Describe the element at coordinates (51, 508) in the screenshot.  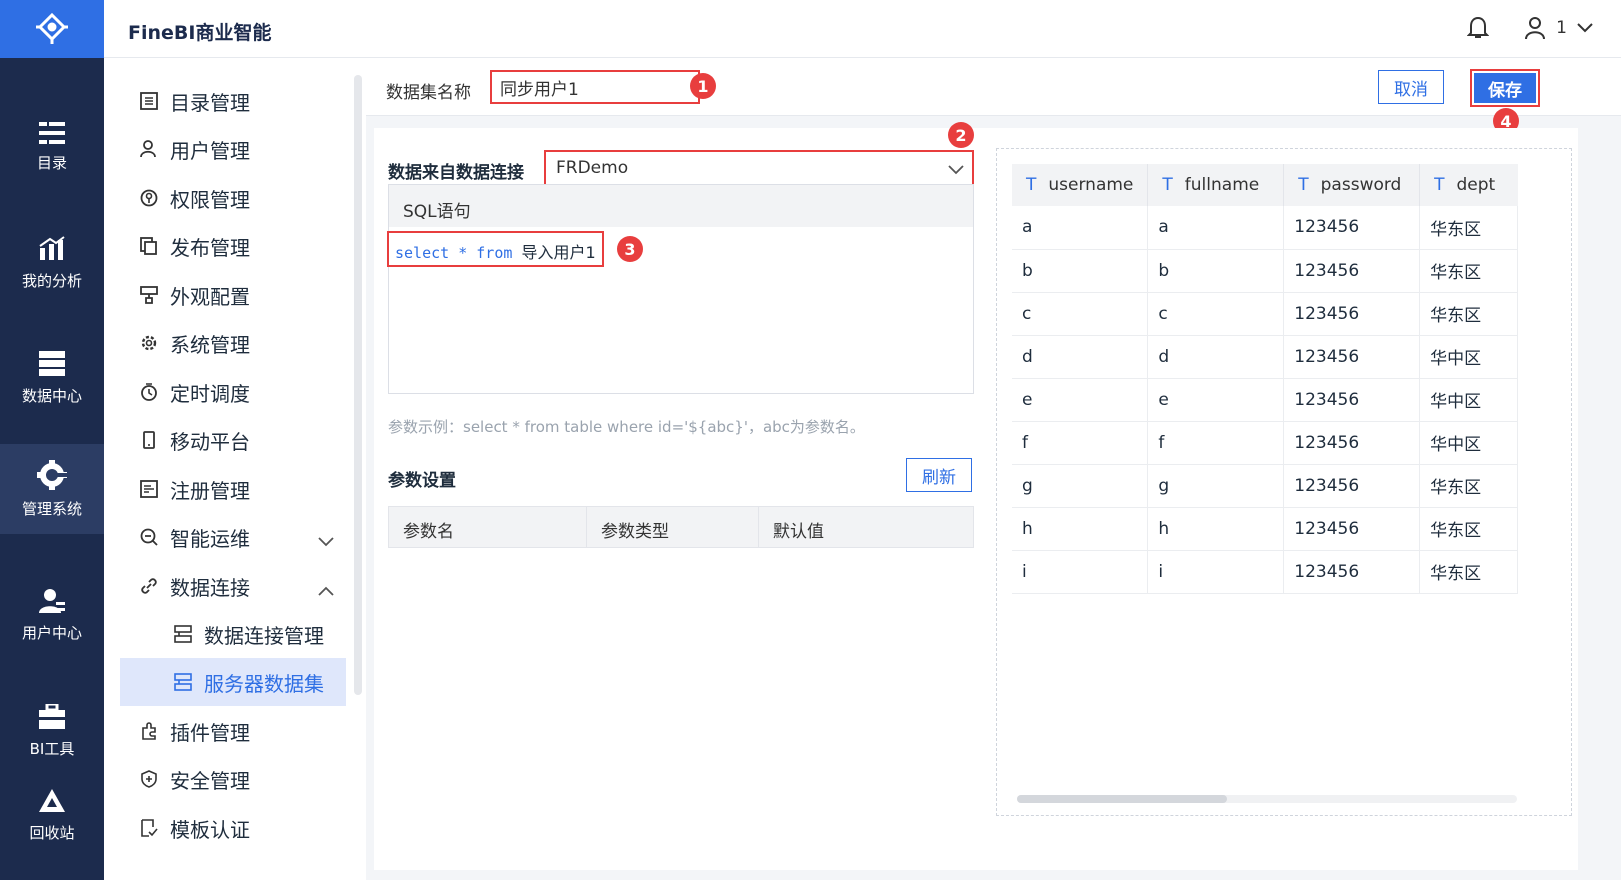
I see `rail-label: 管理系统` at that location.